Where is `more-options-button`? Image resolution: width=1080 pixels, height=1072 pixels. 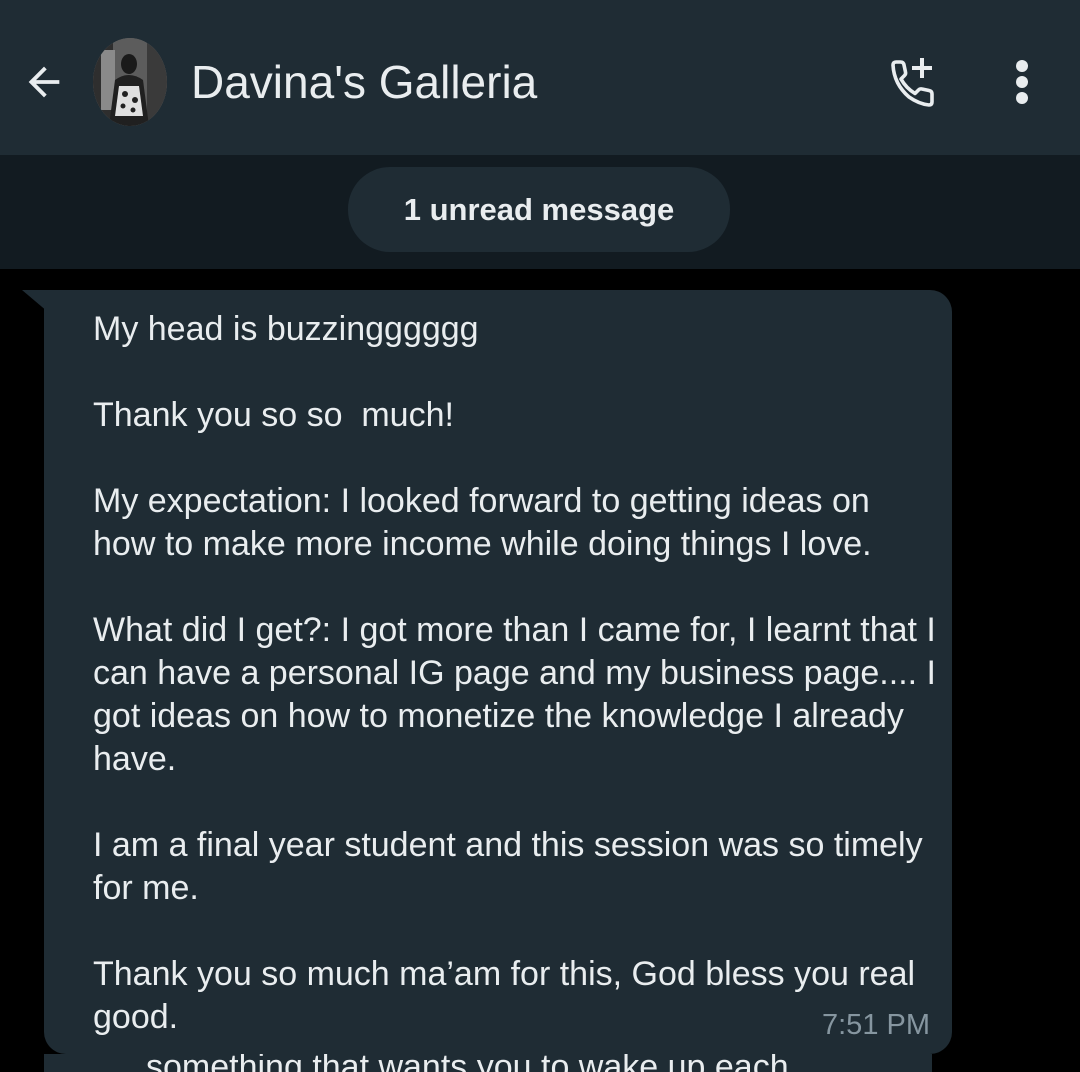
more-options-button is located at coordinates (1022, 82).